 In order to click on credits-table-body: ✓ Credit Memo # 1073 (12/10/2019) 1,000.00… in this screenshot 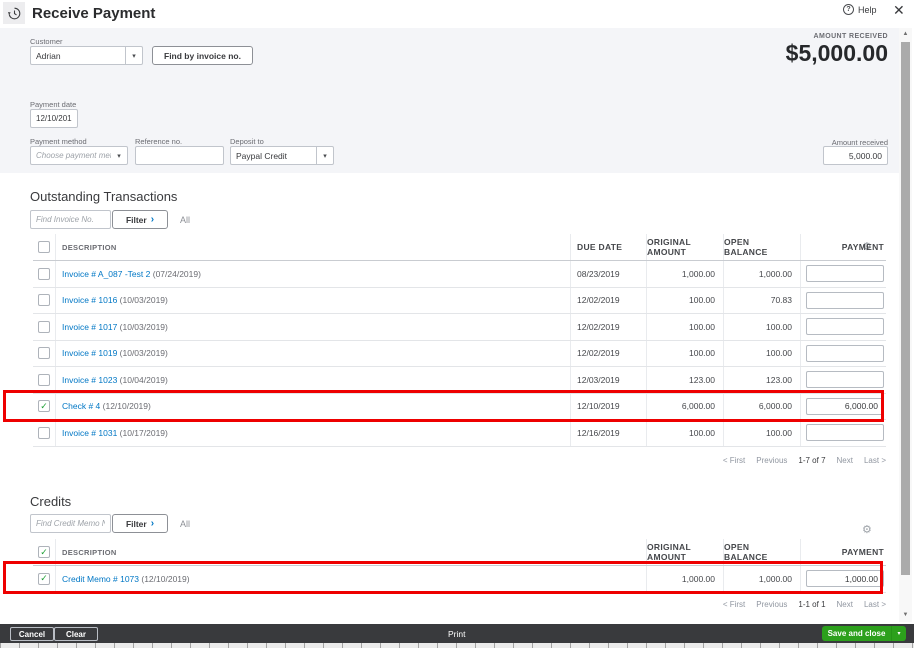, I will do `click(459, 579)`.